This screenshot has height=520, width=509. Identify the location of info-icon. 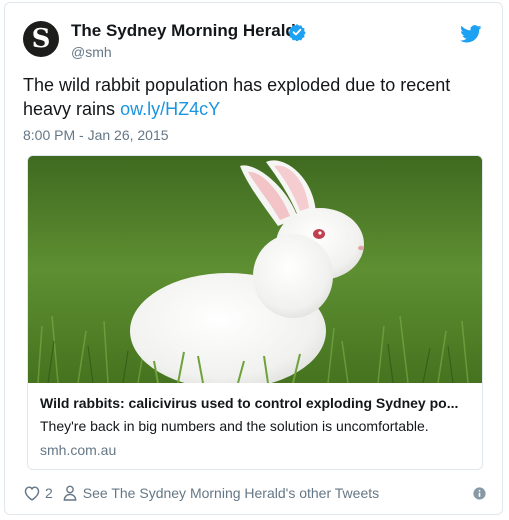
(479, 493).